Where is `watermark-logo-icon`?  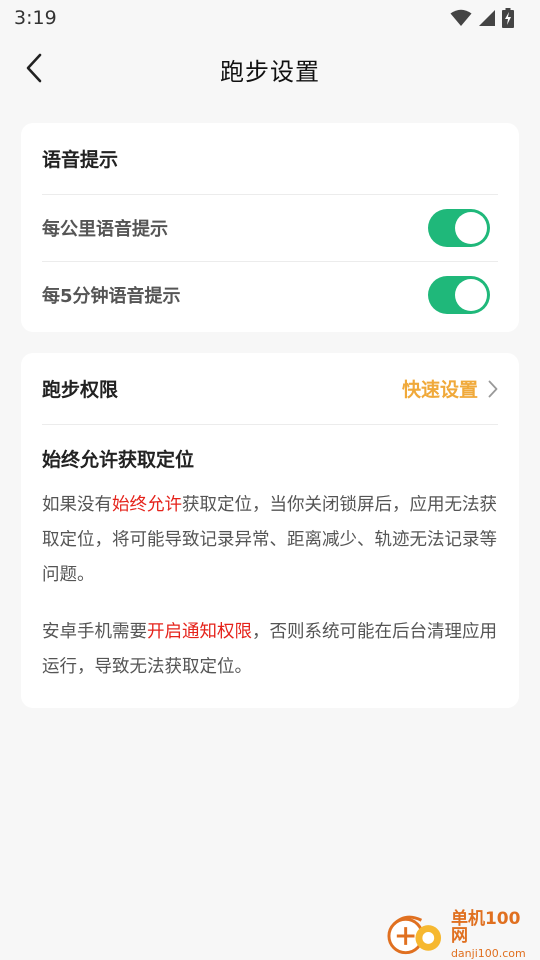
watermark-logo-icon is located at coordinates (414, 935).